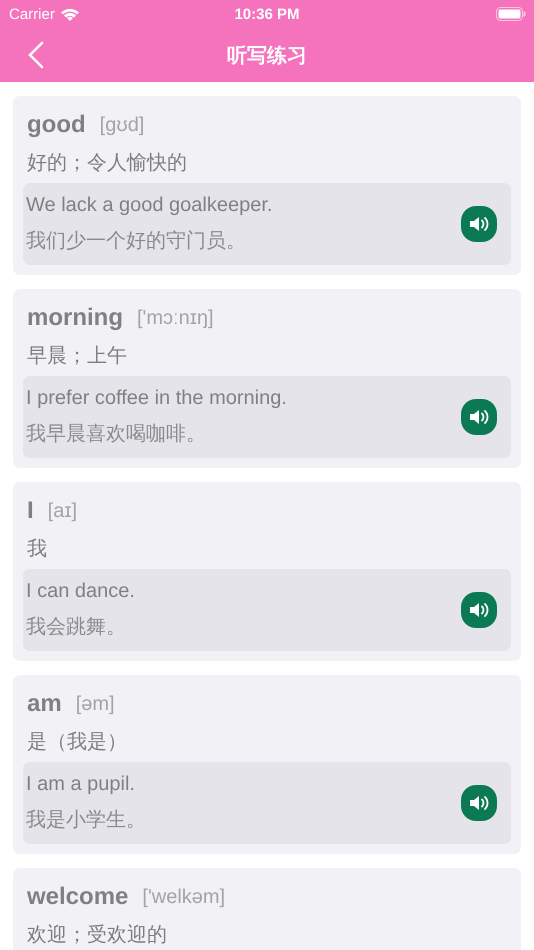 Image resolution: width=534 pixels, height=950 pixels. Describe the element at coordinates (56, 125) in the screenshot. I see `word-text: good` at that location.